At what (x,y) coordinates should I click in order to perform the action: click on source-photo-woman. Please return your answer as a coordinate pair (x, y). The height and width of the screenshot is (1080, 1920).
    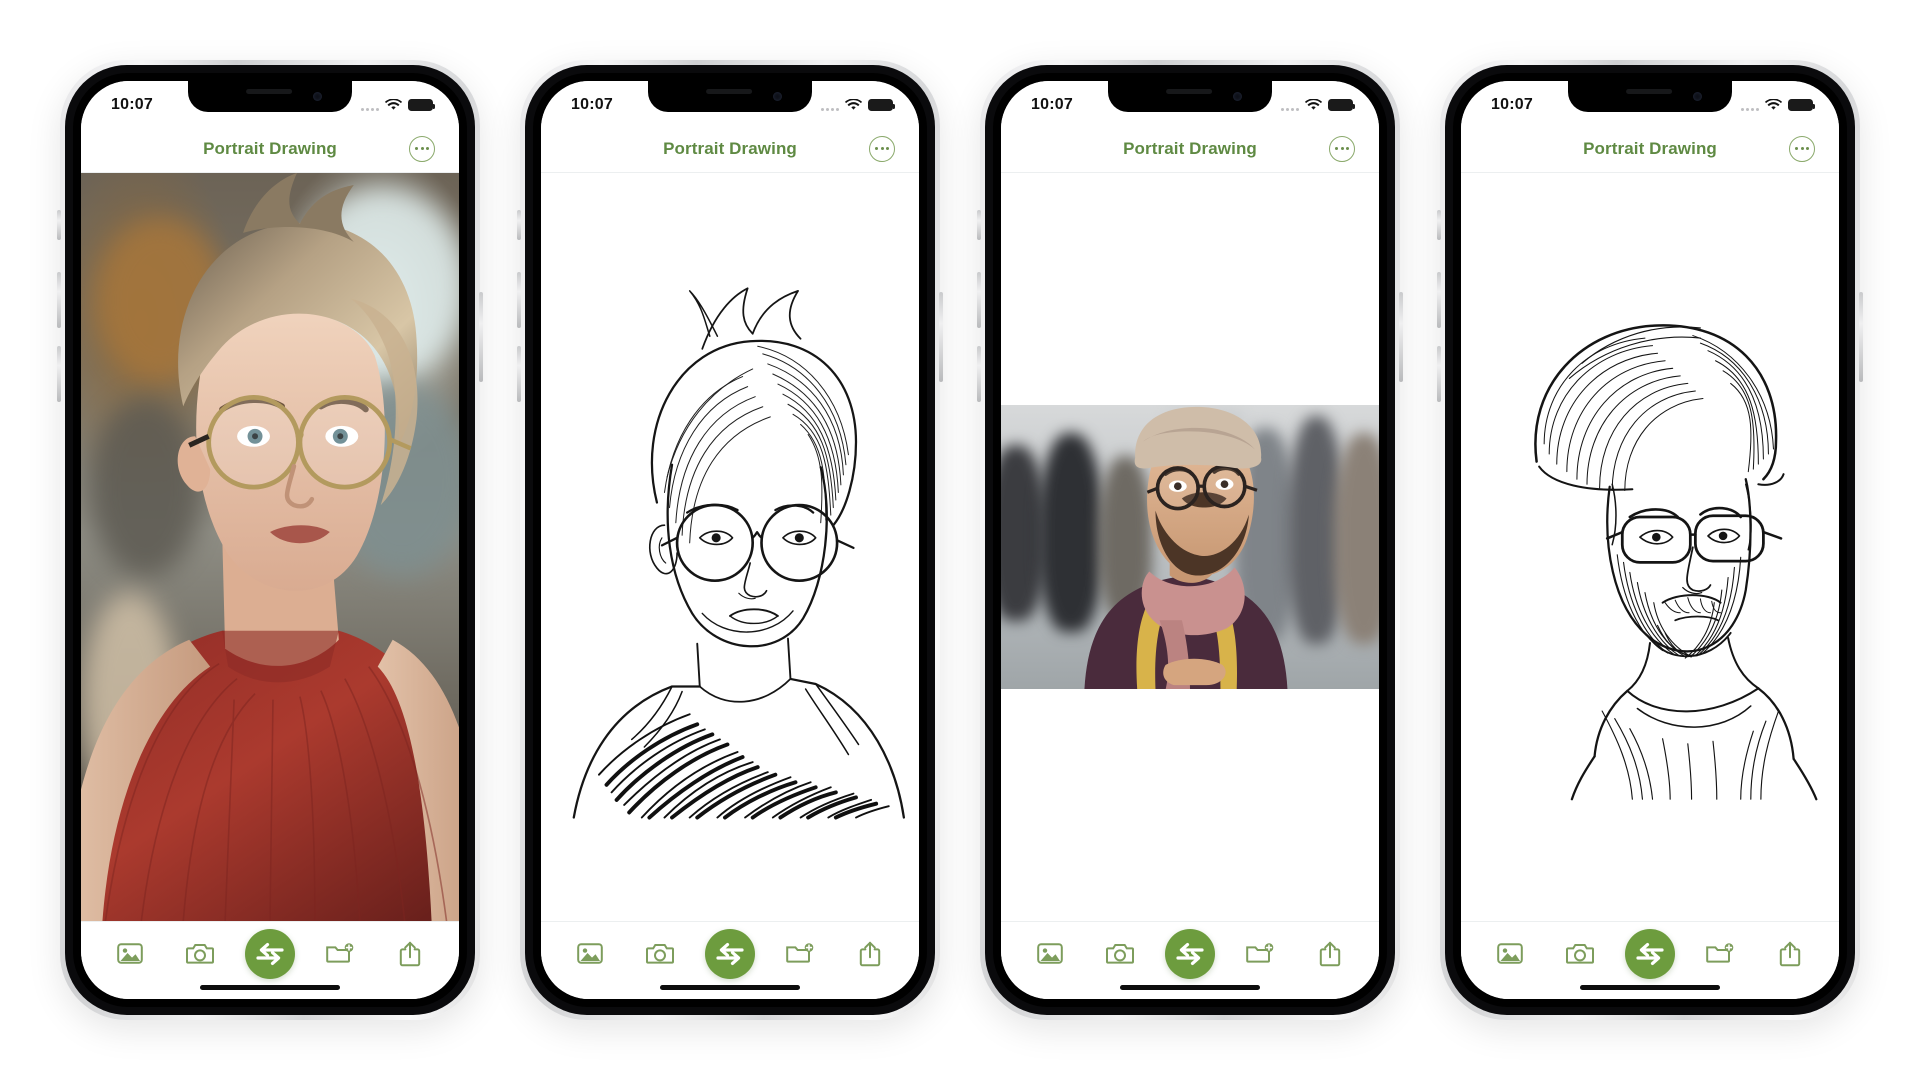
    Looking at the image, I should click on (270, 547).